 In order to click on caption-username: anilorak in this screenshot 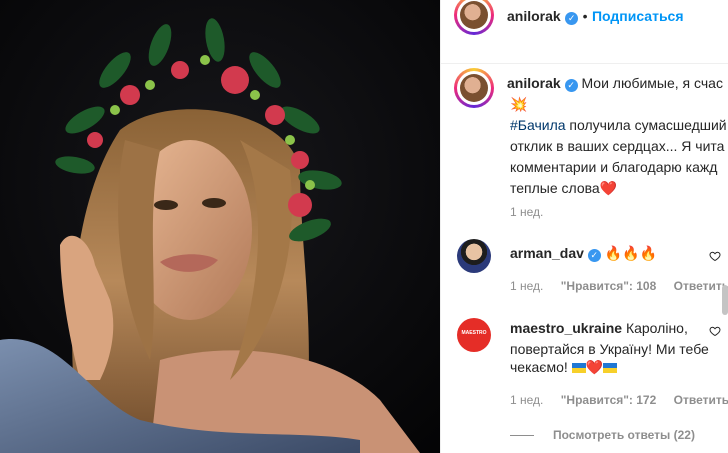, I will do `click(534, 83)`.